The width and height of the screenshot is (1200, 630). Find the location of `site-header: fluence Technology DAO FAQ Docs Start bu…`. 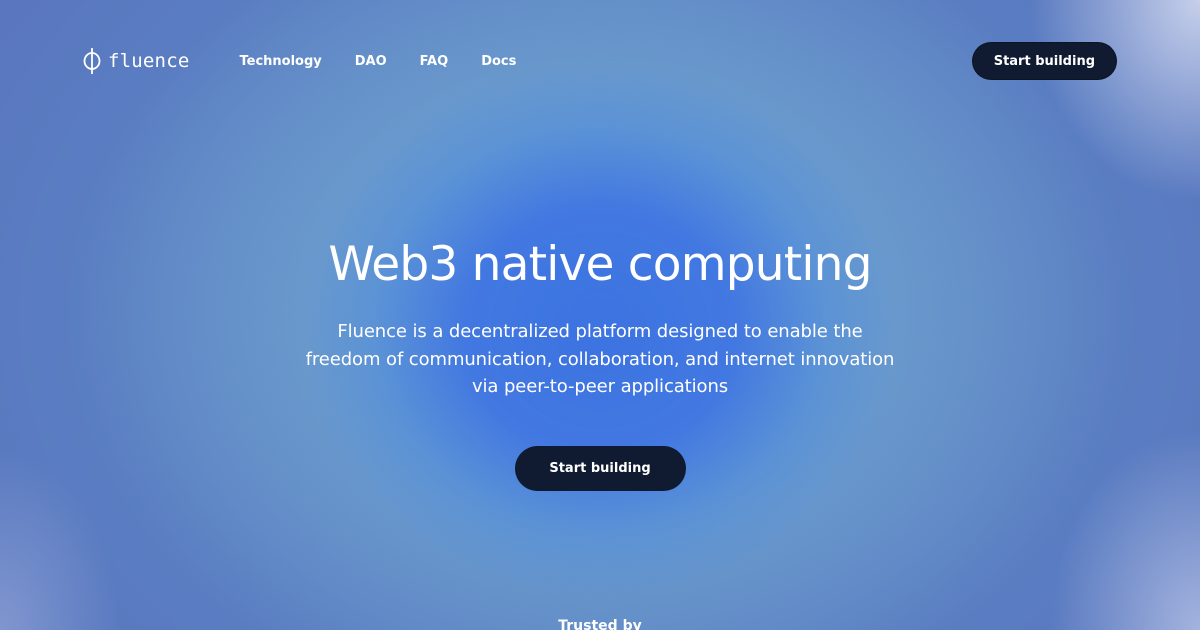

site-header: fluence Technology DAO FAQ Docs Start bu… is located at coordinates (599, 61).